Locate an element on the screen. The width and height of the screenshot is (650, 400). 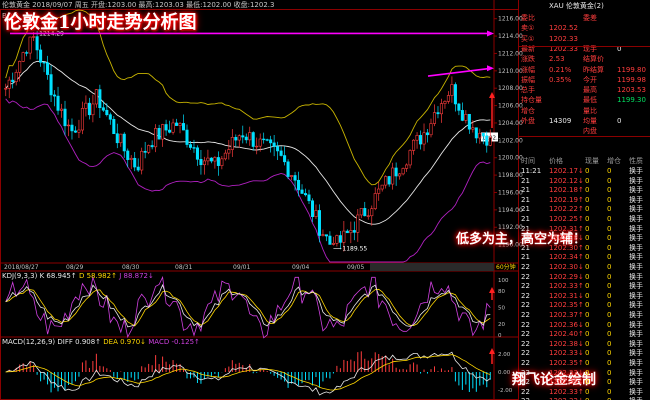
tick-row: 21 1202.12↓ 0 0 换手 is located at coordinates (585, 181).